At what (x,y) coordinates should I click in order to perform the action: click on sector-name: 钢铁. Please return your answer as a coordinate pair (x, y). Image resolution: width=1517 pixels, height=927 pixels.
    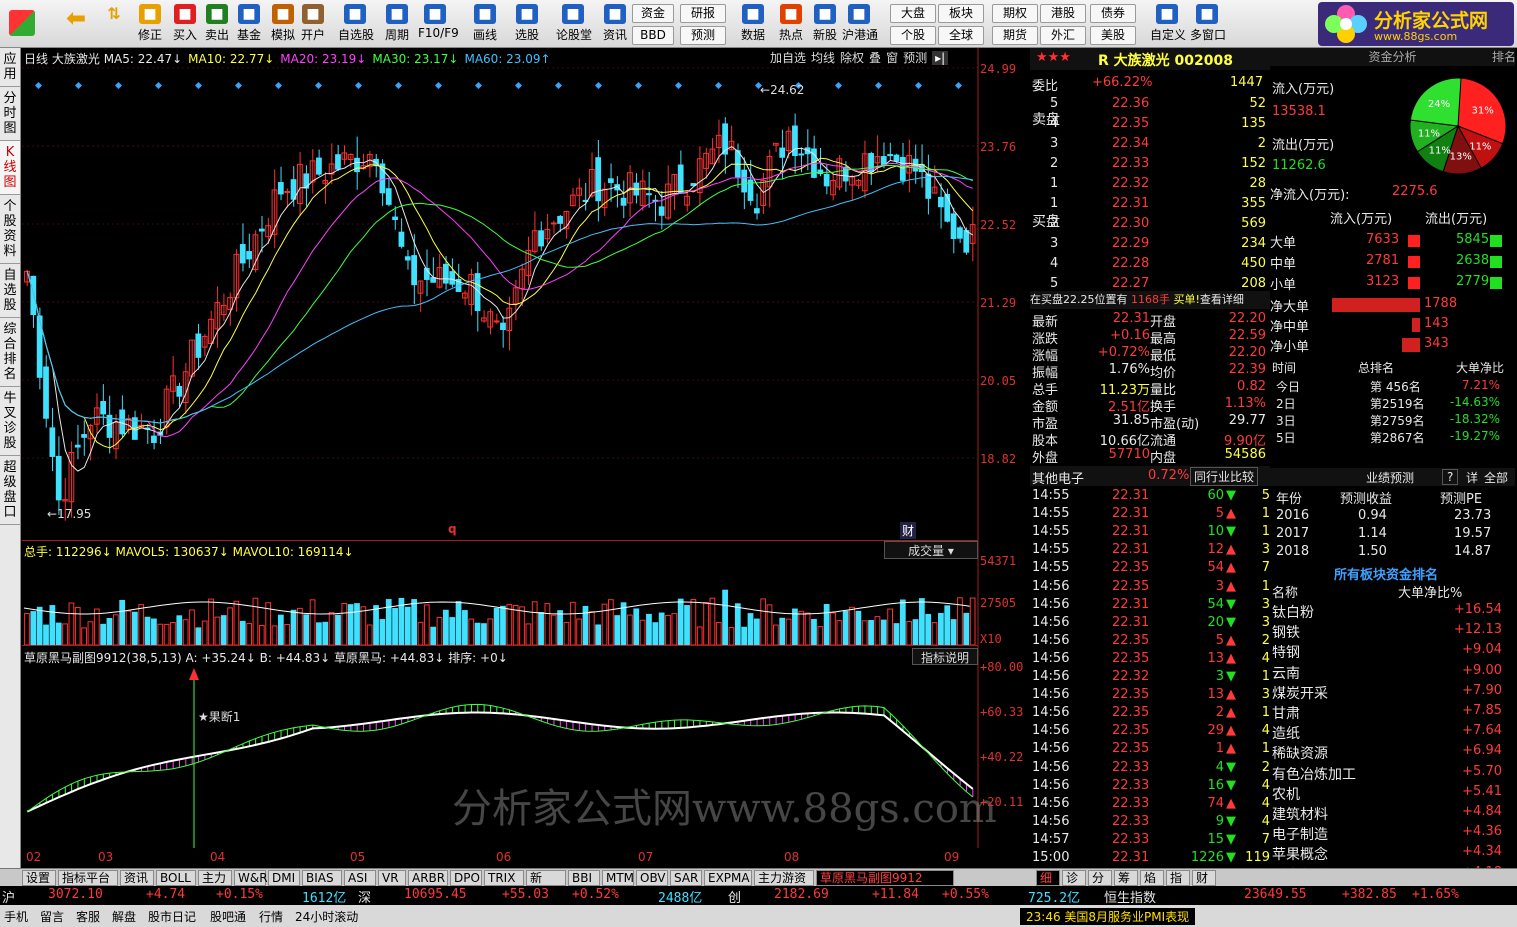
    Looking at the image, I should click on (1286, 632).